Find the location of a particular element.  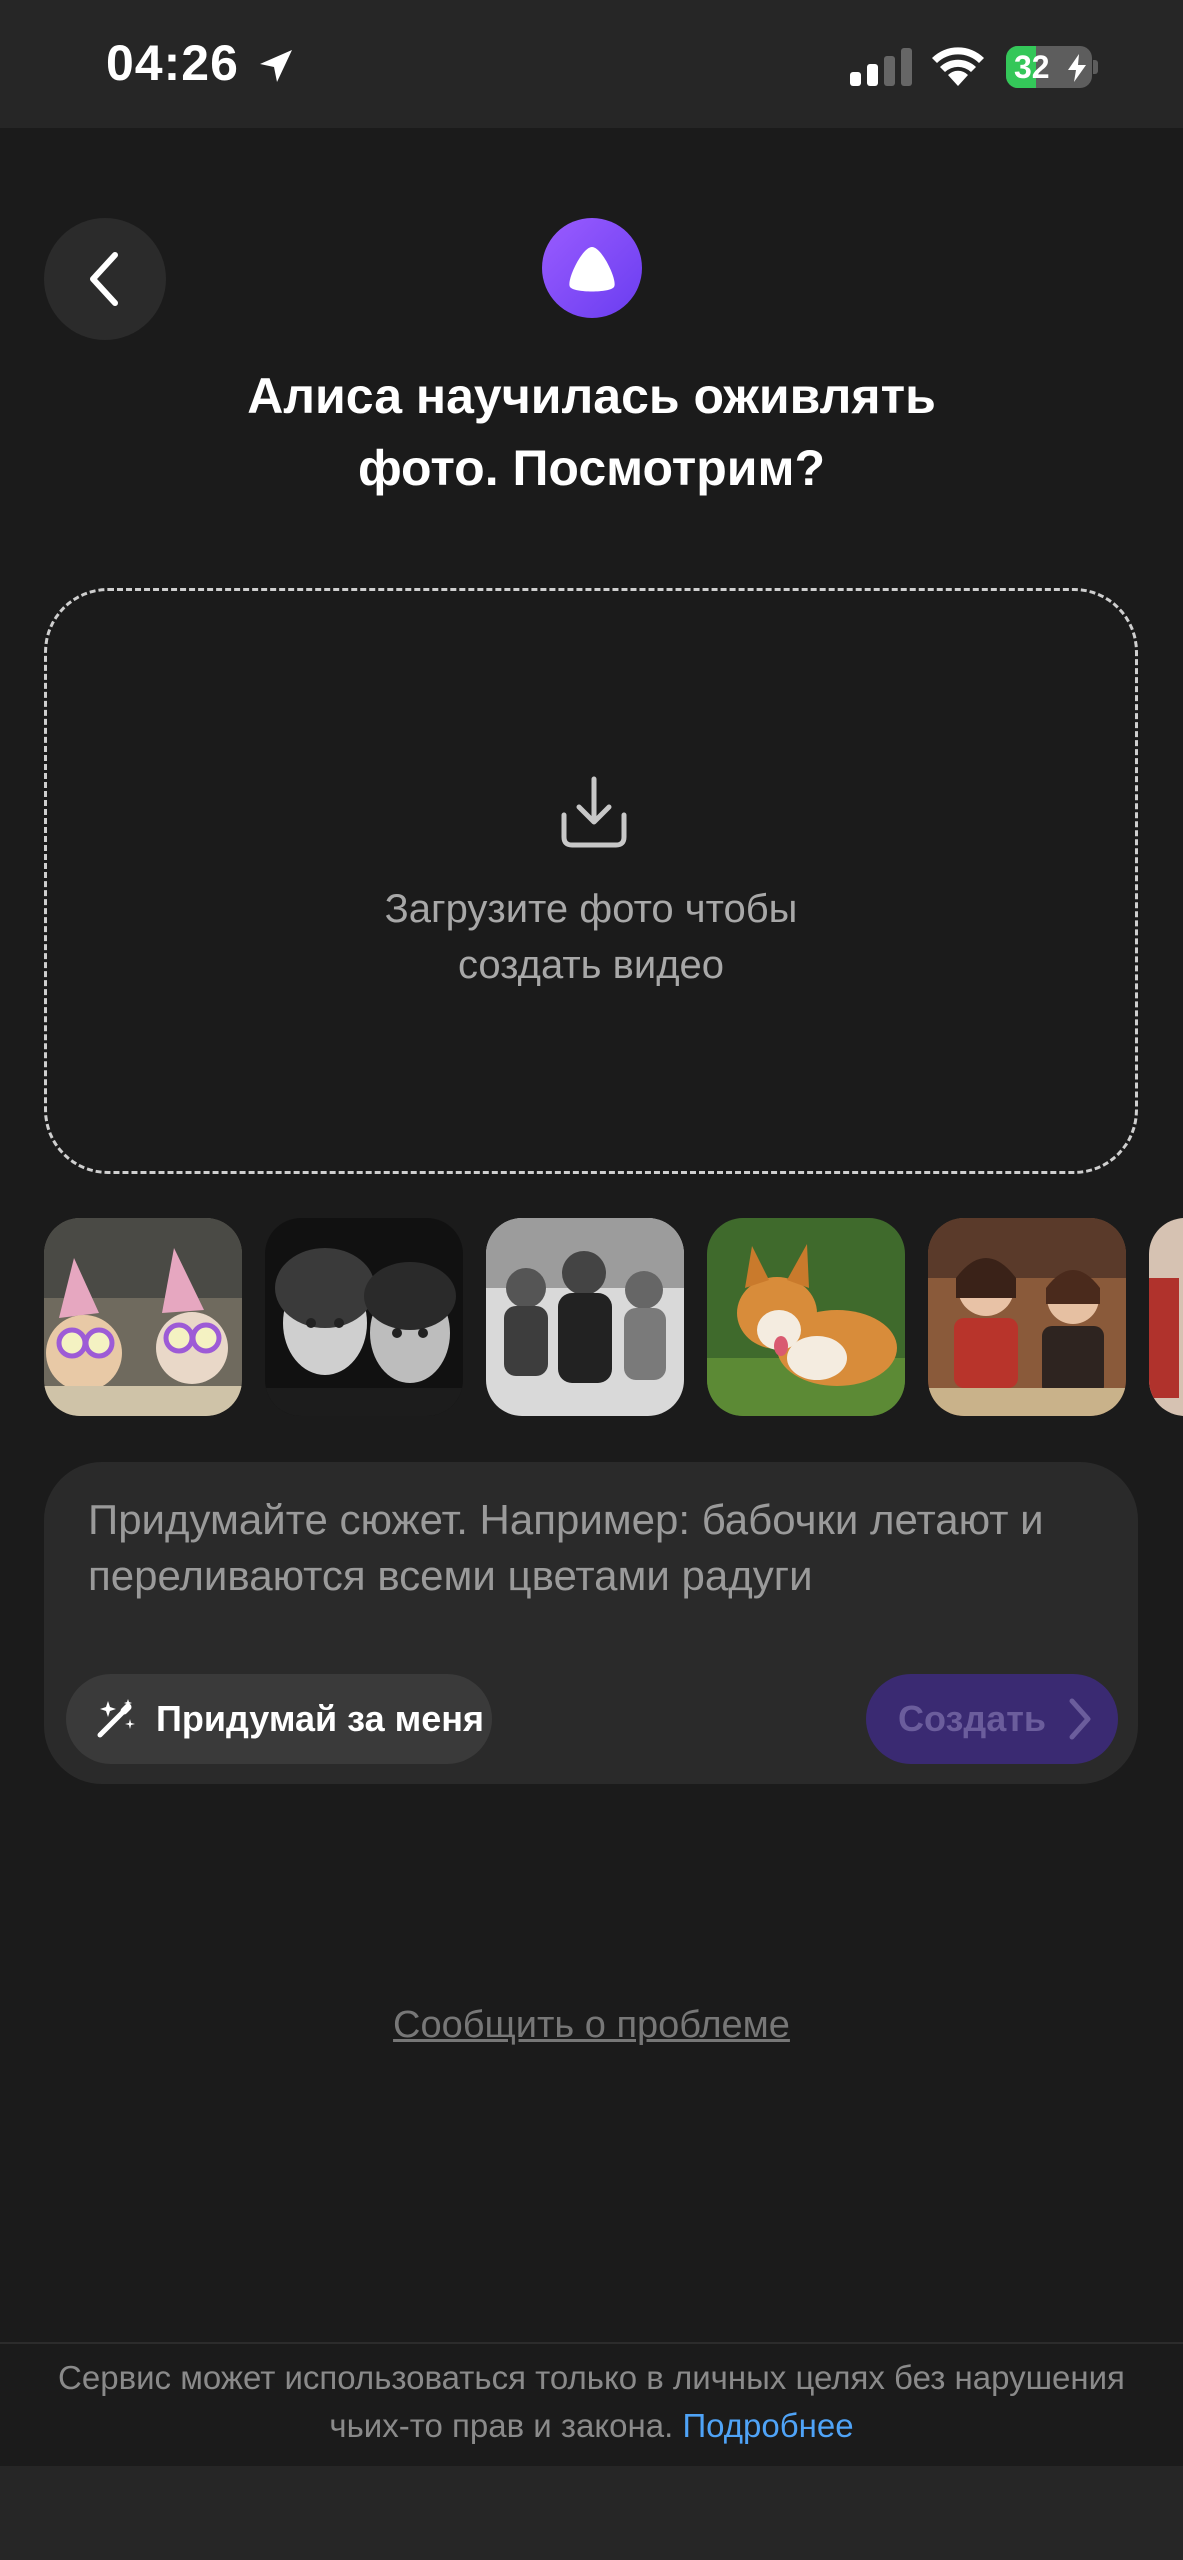

battery-level: 32 is located at coordinates (1032, 67).